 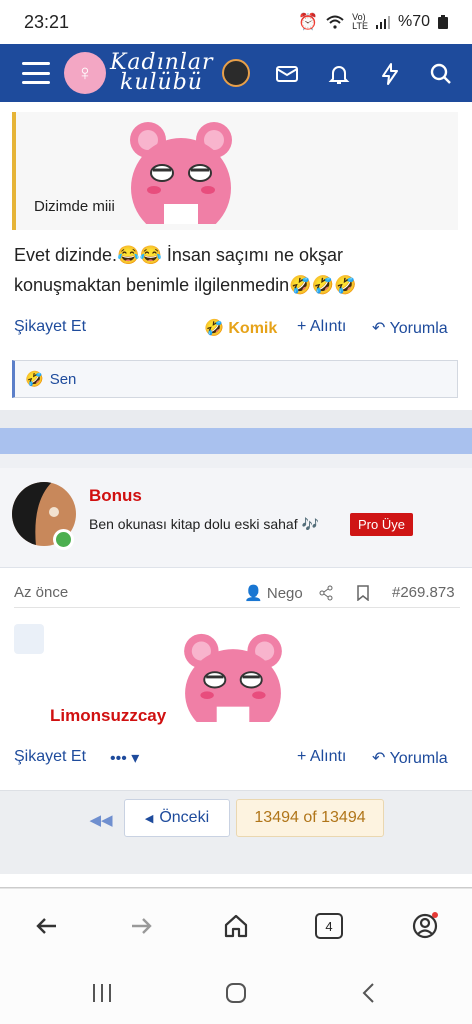 What do you see at coordinates (326, 593) in the screenshot?
I see `share-icon` at bounding box center [326, 593].